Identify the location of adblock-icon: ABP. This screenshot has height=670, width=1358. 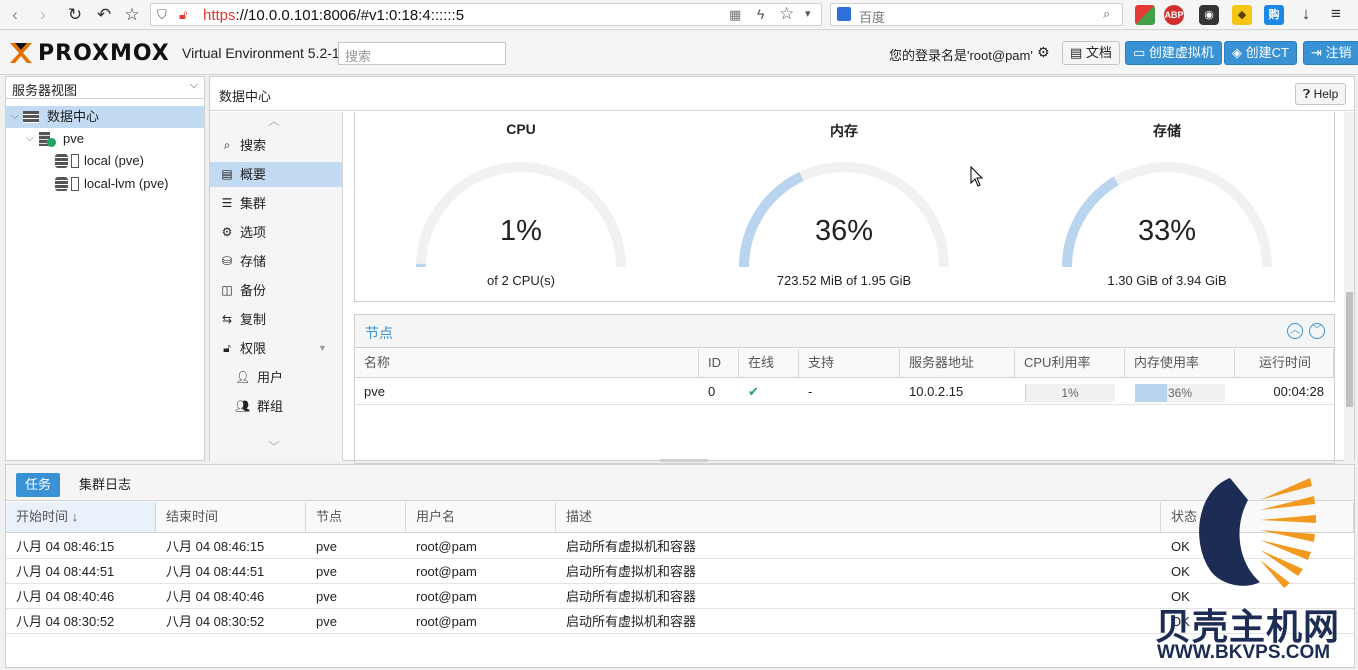
(1174, 15).